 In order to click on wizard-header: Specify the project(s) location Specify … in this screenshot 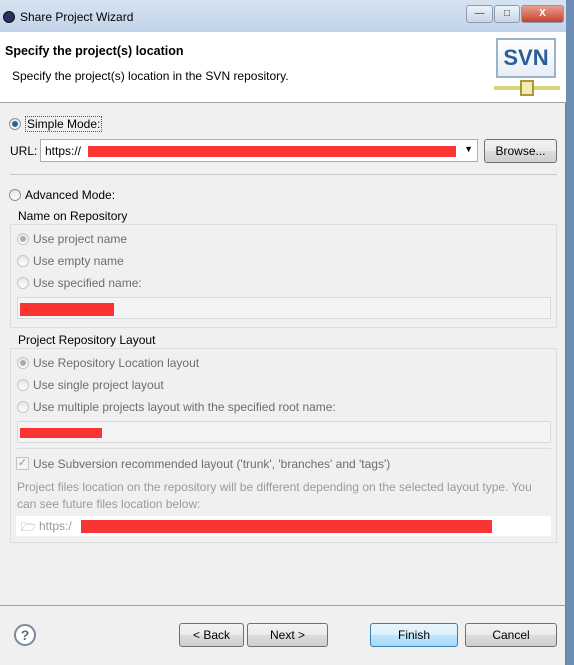, I will do `click(283, 67)`.